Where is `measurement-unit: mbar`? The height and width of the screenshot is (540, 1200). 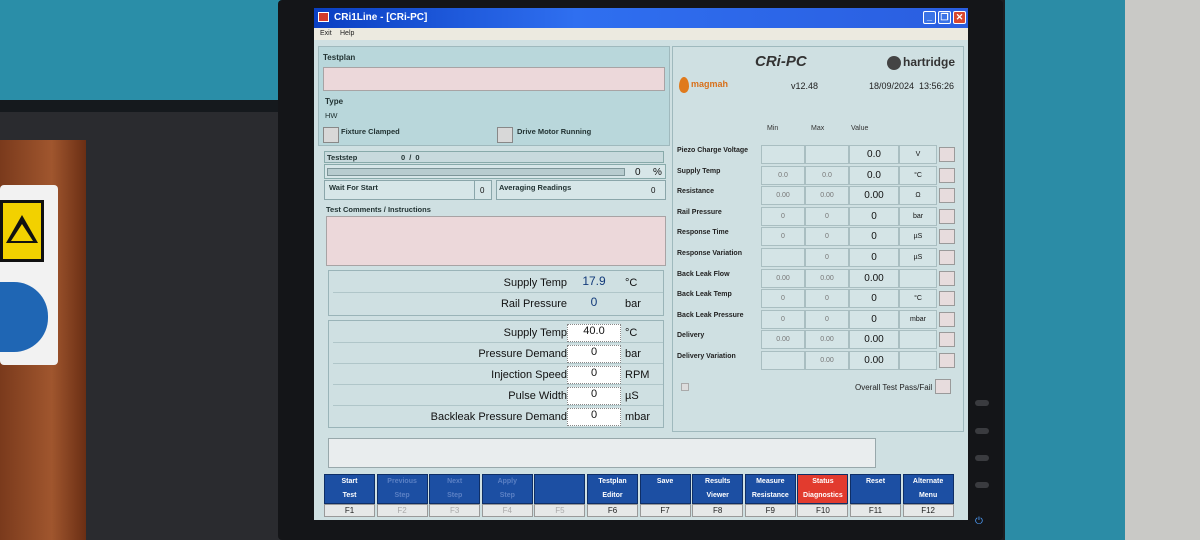
measurement-unit: mbar is located at coordinates (918, 319).